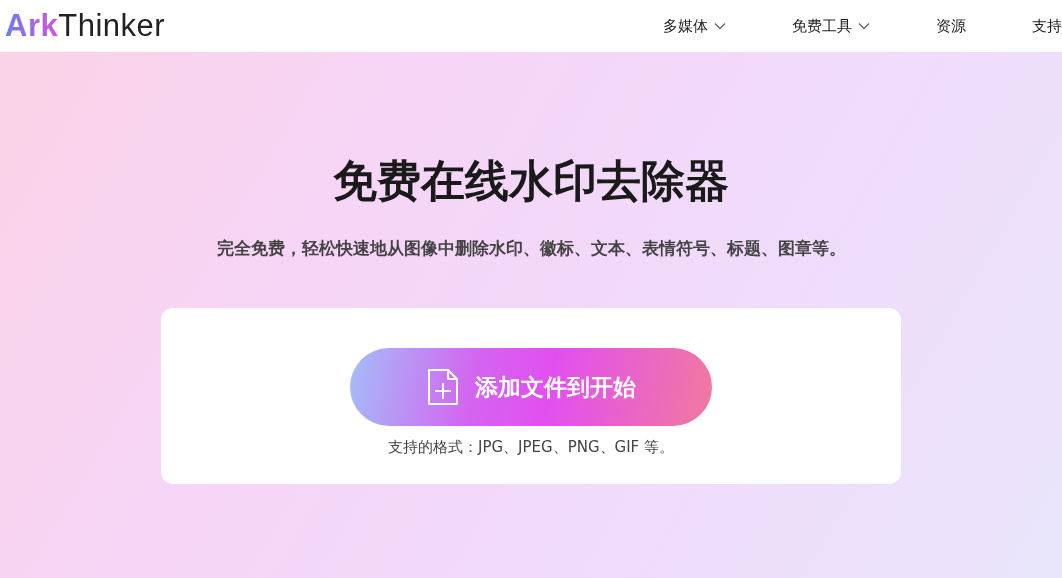  What do you see at coordinates (531, 447) in the screenshot?
I see `supported-formats: 支持的格式：JPG、JPEG、PNG、GIF 等。` at bounding box center [531, 447].